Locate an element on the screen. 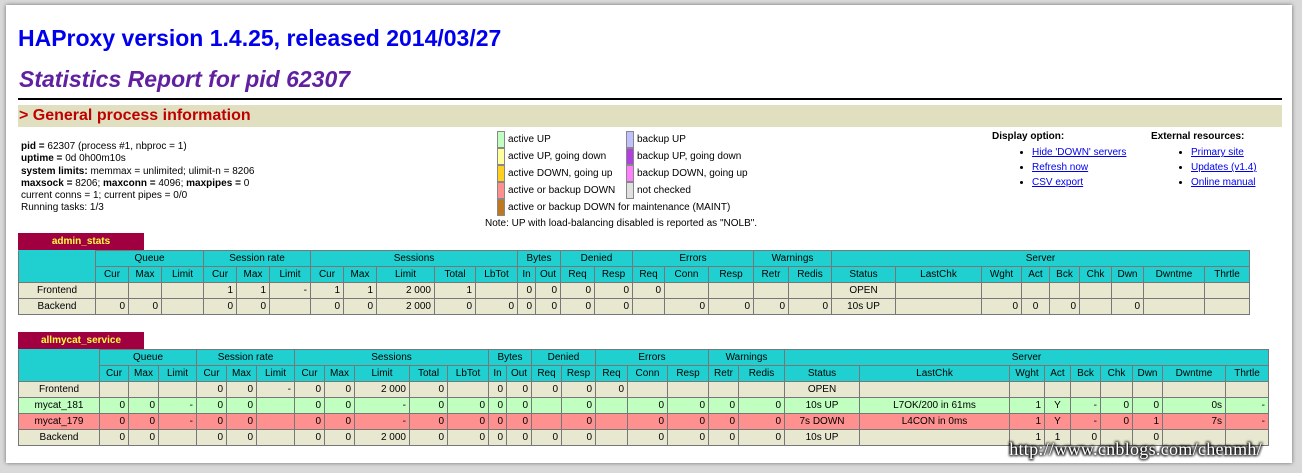 The width and height of the screenshot is (1302, 473). legend-label: backup UP is located at coordinates (661, 139).